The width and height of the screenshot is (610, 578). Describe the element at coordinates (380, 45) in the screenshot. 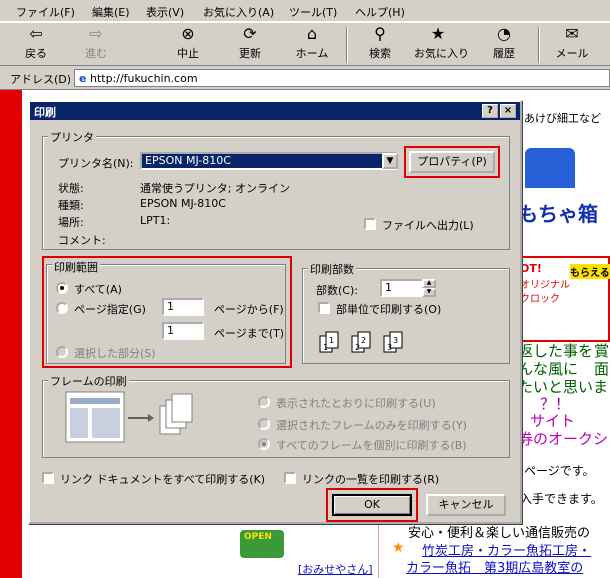

I see `search-button: ⚲ 検索` at that location.